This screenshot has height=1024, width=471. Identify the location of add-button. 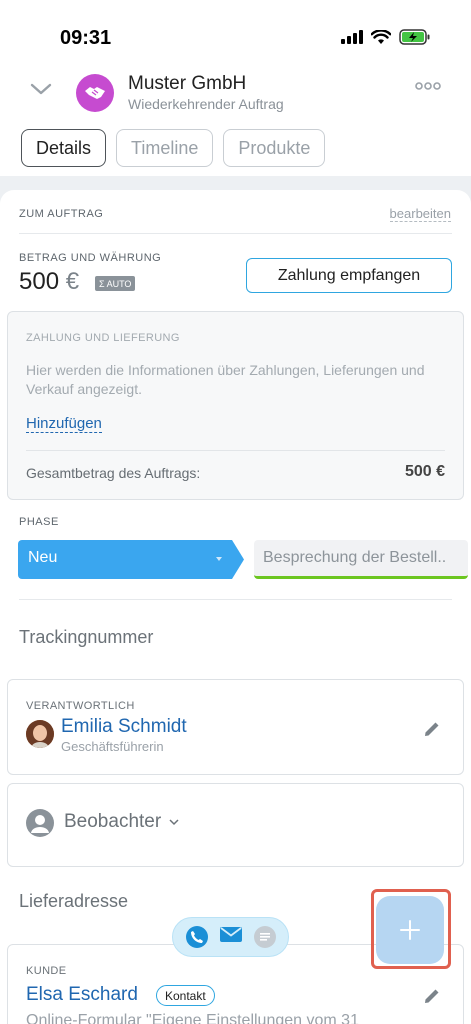
(410, 930).